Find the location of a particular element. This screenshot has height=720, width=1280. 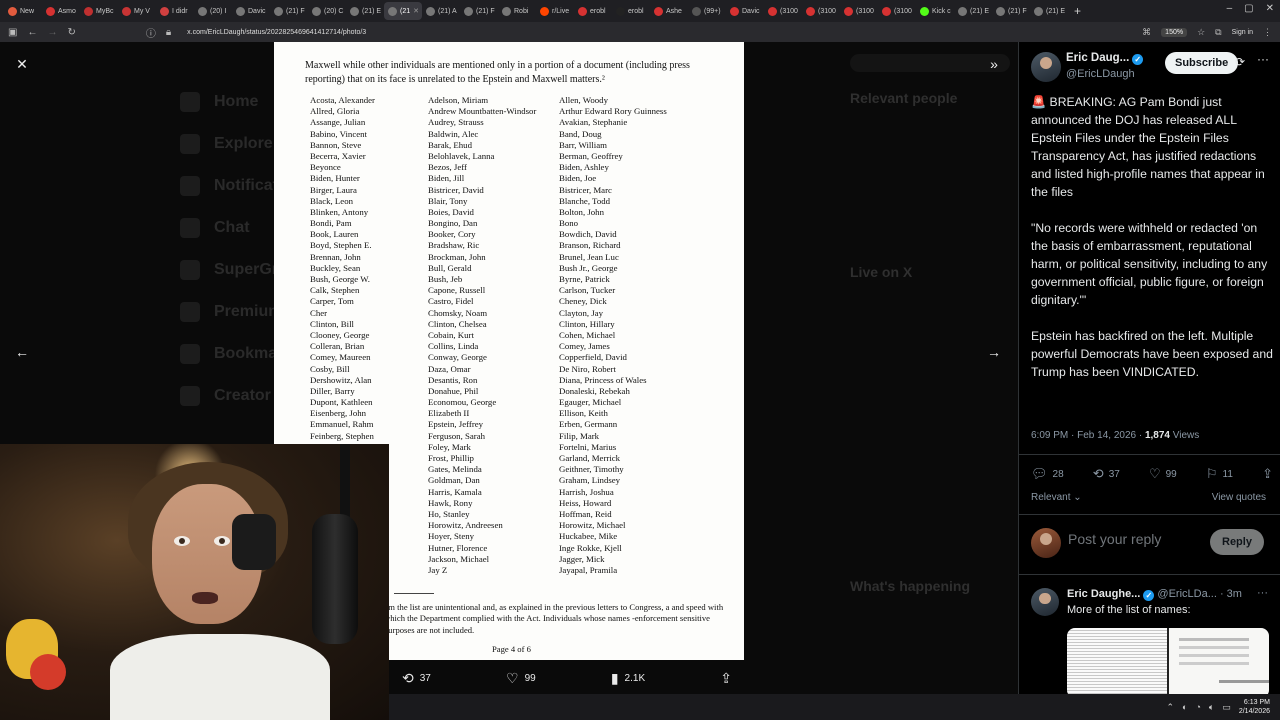

wifi-icon: ◔ is located at coordinates (1197, 707).